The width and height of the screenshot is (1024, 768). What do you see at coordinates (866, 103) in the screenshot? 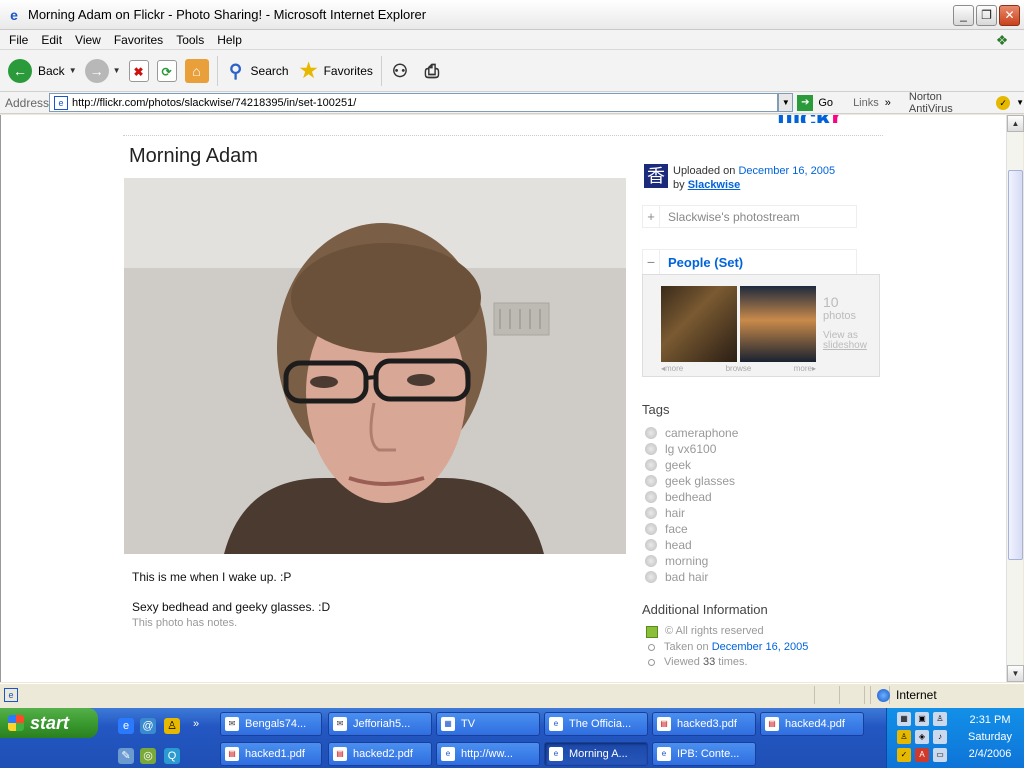
I see `links-button: Links` at bounding box center [866, 103].